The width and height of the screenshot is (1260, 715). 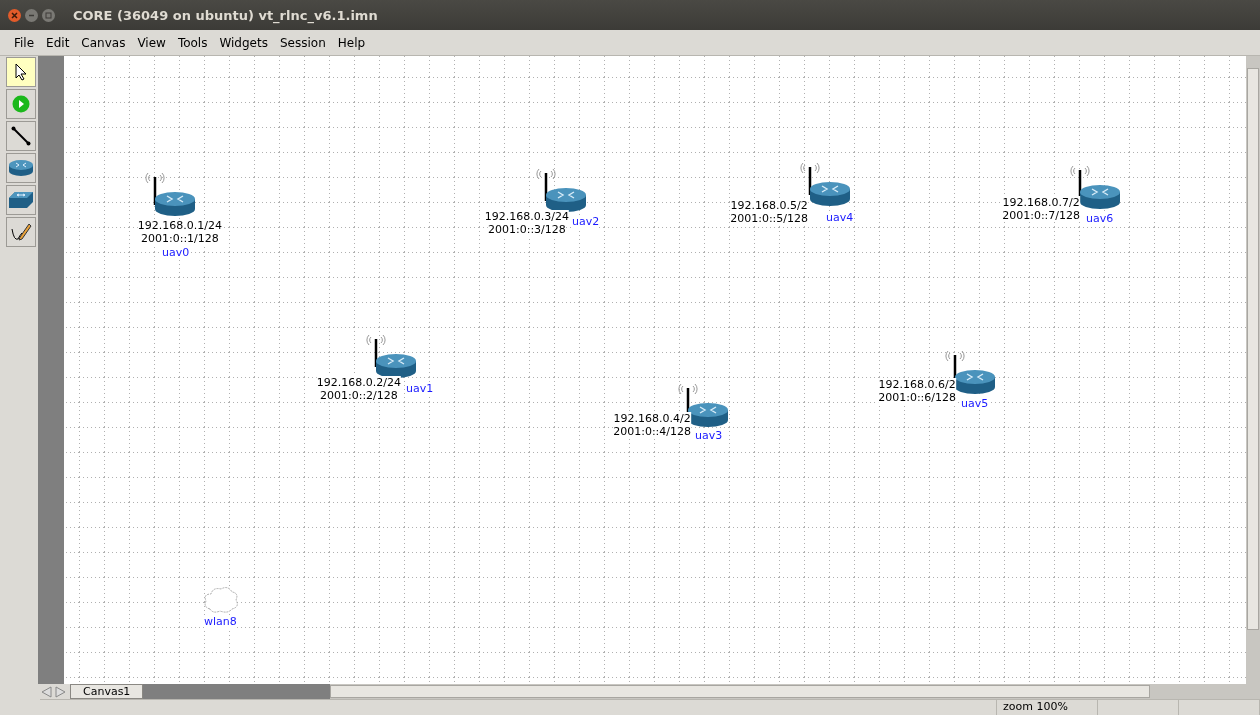 What do you see at coordinates (917, 397) in the screenshot?
I see `ip-address-label: 2001:0::6/128` at bounding box center [917, 397].